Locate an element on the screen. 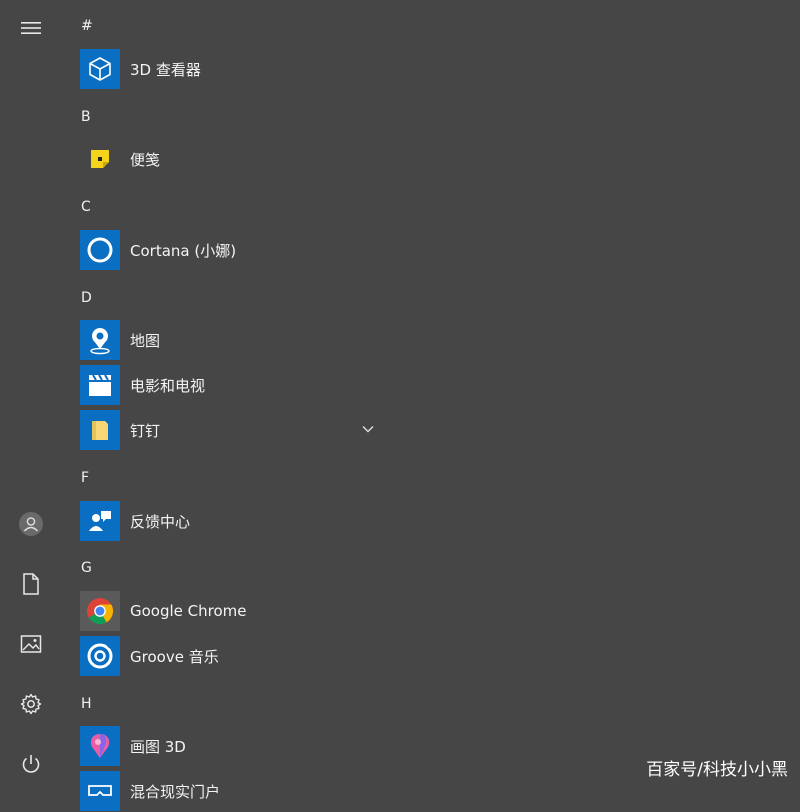 The height and width of the screenshot is (812, 800). app-label: 地图 is located at coordinates (145, 340).